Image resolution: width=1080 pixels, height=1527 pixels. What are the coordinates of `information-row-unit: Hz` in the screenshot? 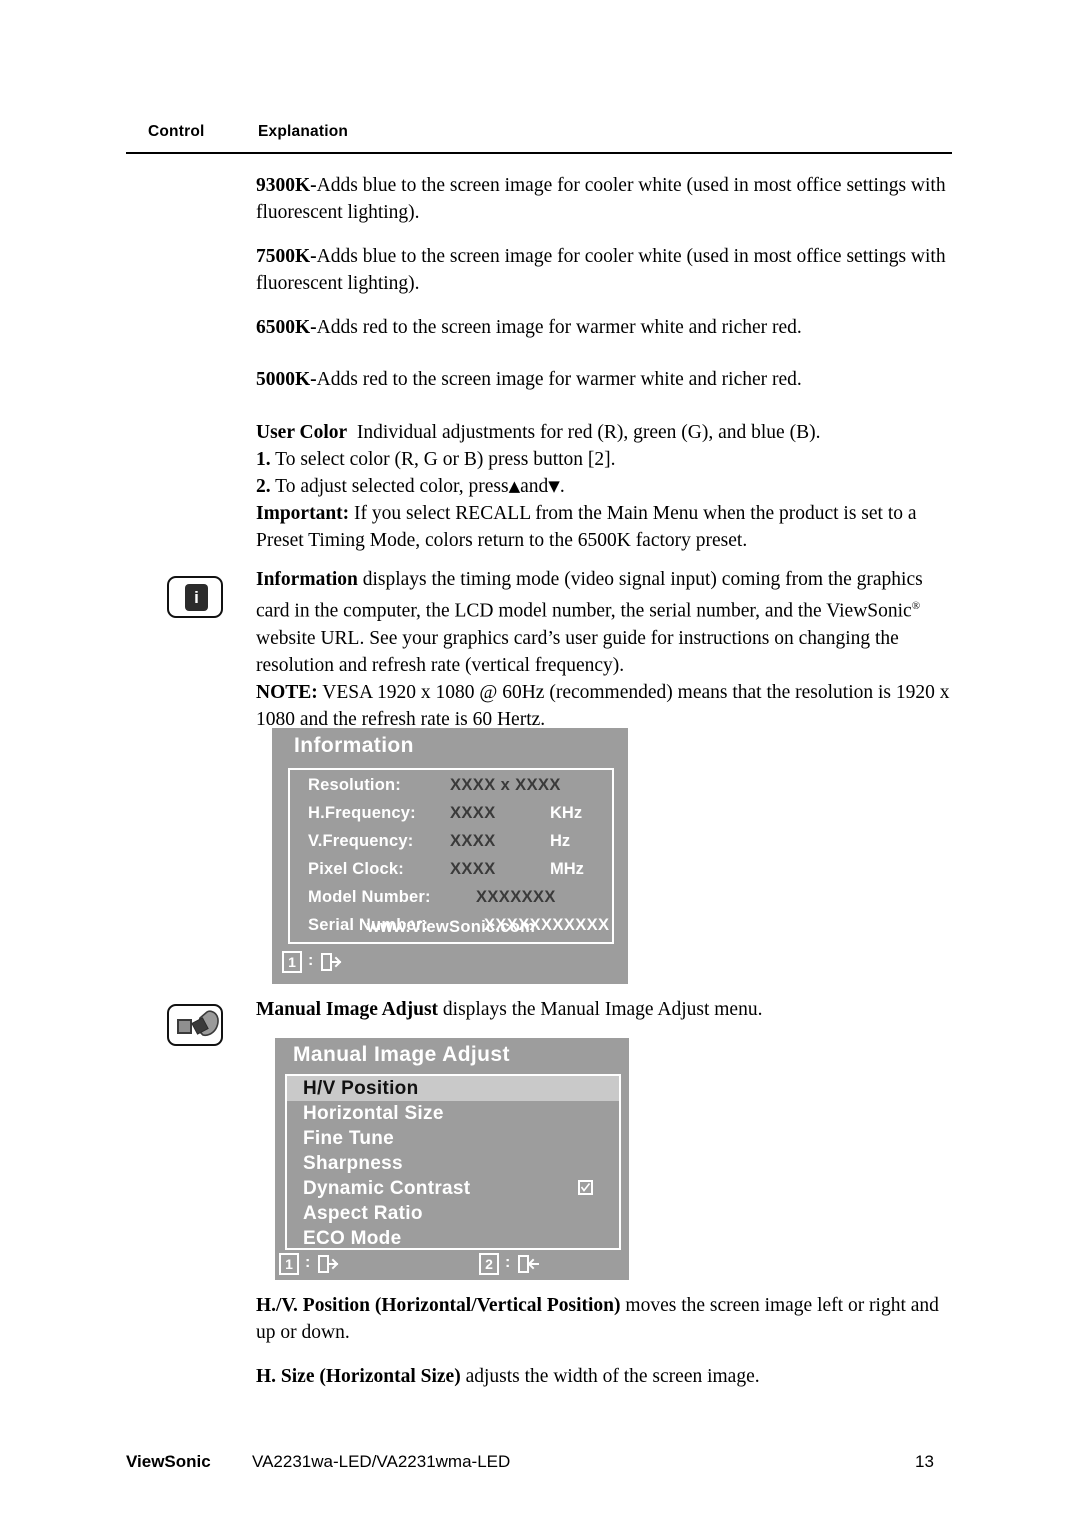 It's located at (560, 841).